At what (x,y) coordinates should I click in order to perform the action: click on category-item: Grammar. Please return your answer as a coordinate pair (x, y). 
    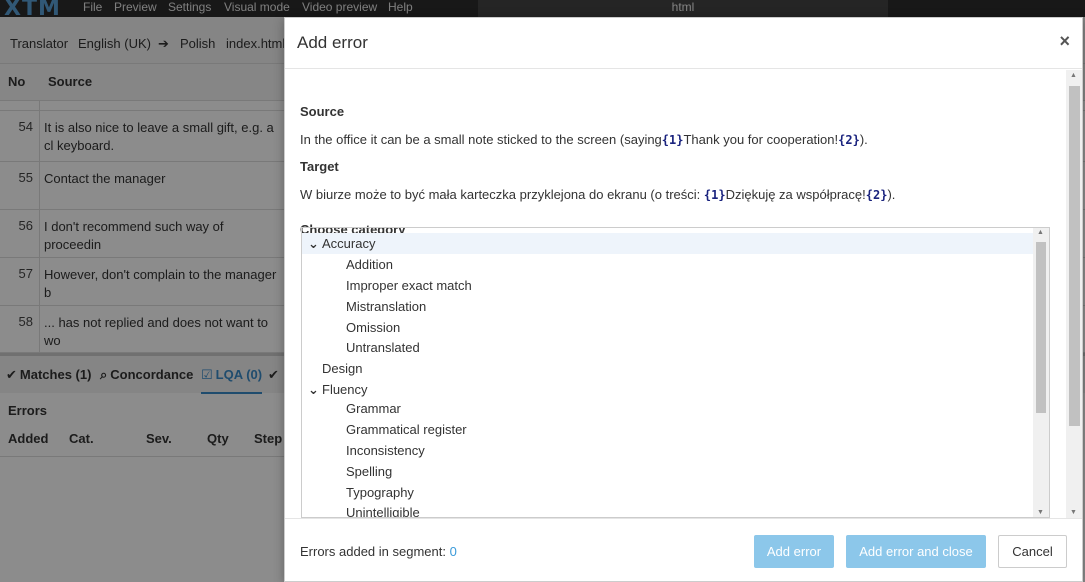
    Looking at the image, I should click on (373, 408).